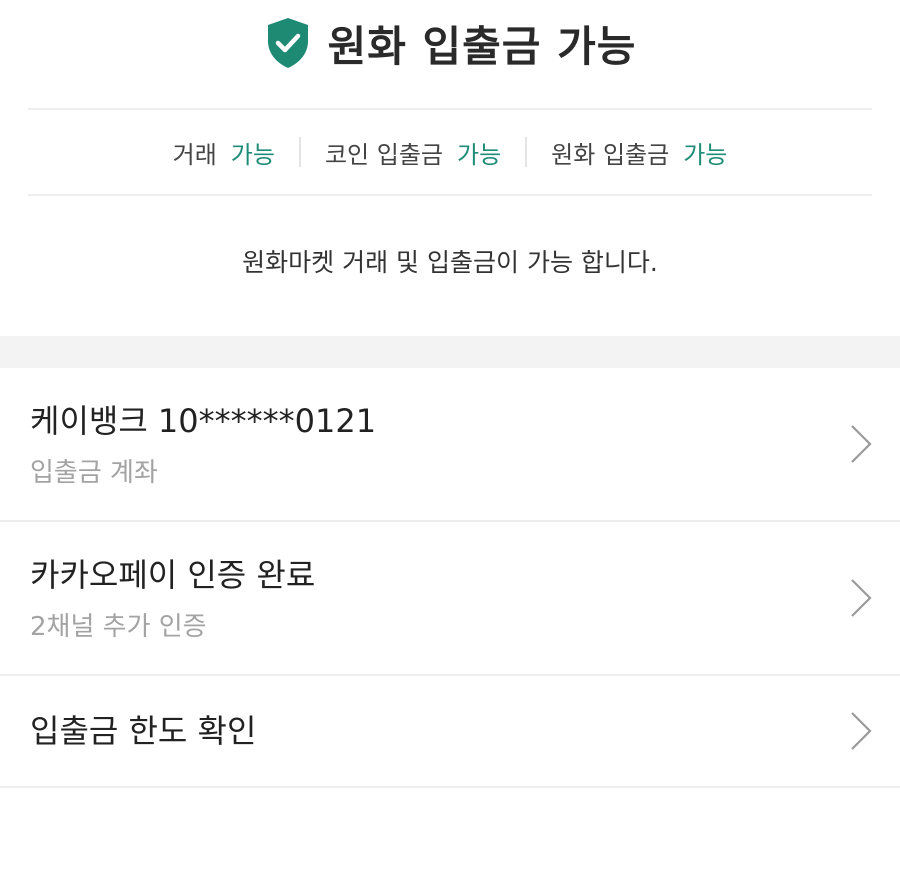  What do you see at coordinates (224, 152) in the screenshot?
I see `status-trading: 거래 가능` at bounding box center [224, 152].